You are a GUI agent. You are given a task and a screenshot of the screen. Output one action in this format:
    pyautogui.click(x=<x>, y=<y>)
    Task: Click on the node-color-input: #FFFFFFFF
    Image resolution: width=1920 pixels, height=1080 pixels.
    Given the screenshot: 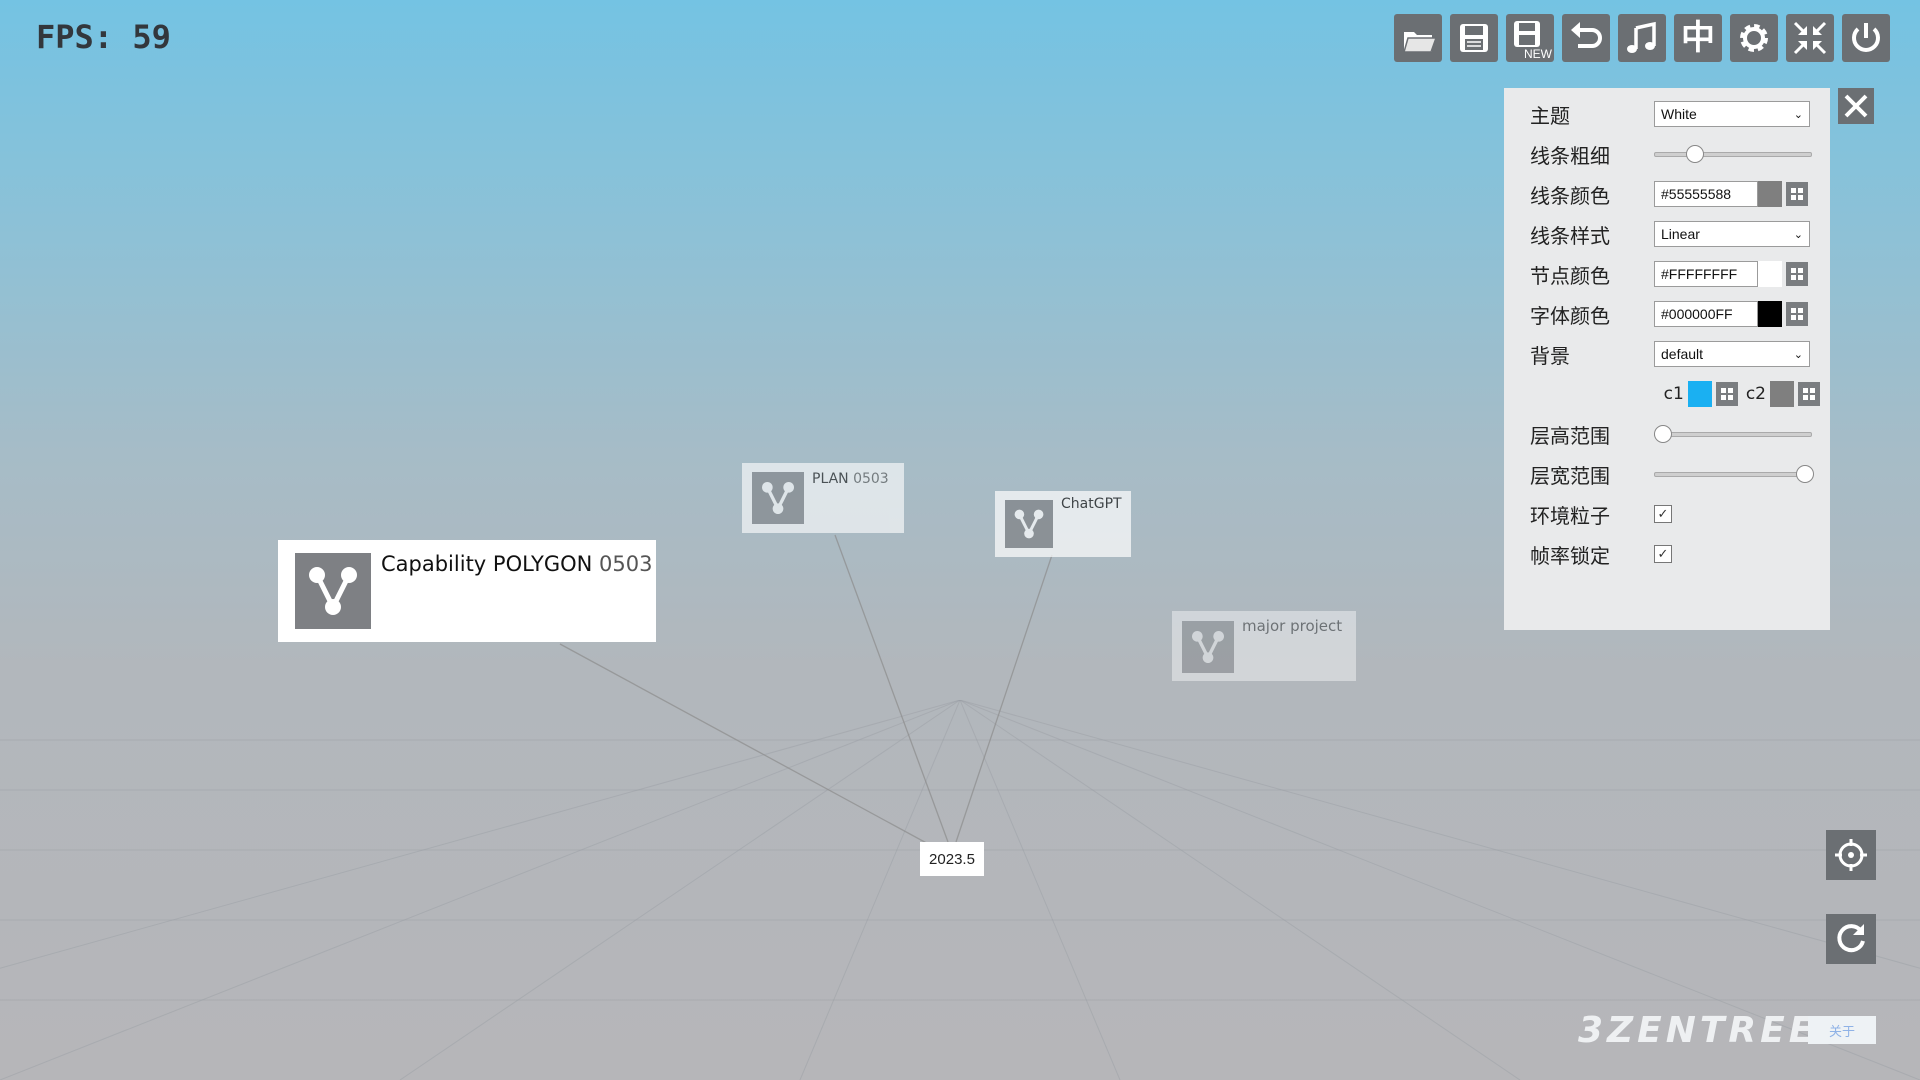 What is the action you would take?
    pyautogui.click(x=1706, y=274)
    